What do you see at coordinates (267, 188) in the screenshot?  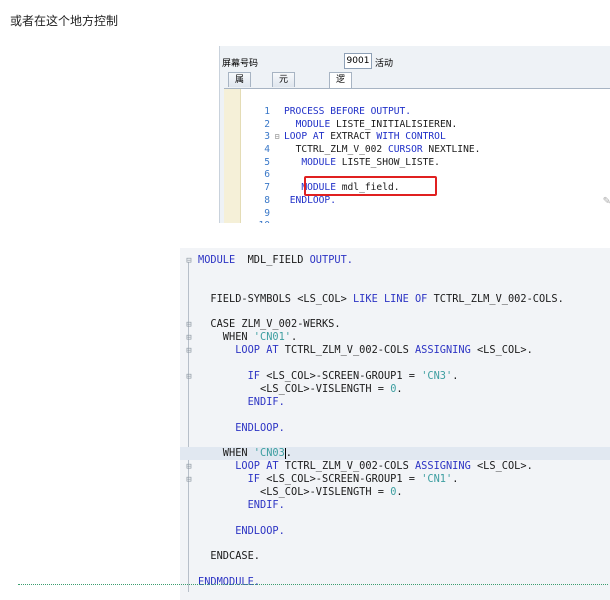 I see `line-number: 7` at bounding box center [267, 188].